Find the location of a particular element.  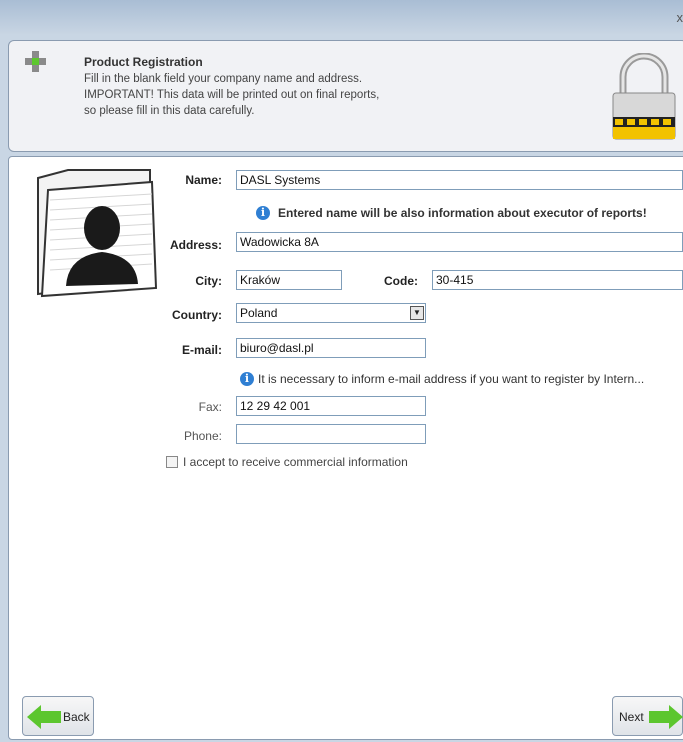

header-line-3: so please fill in this data carefully. is located at coordinates (169, 111).